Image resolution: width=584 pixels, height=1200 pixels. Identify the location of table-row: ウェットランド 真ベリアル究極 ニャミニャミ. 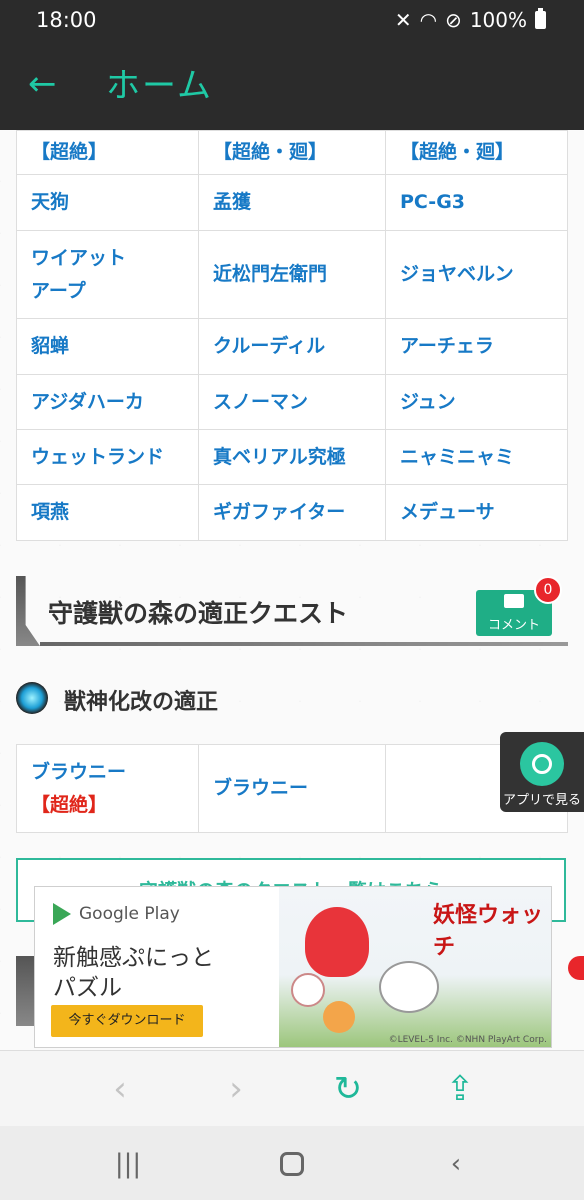
(292, 457).